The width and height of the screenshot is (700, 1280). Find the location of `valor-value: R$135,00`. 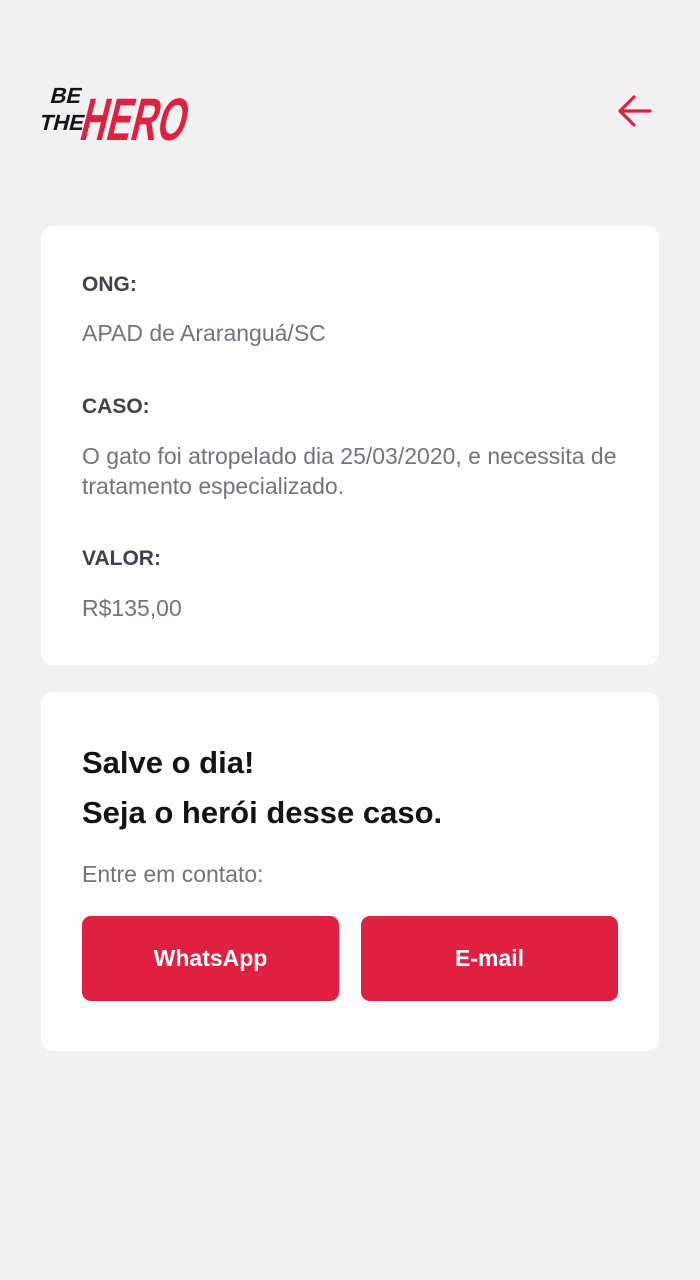

valor-value: R$135,00 is located at coordinates (132, 608).